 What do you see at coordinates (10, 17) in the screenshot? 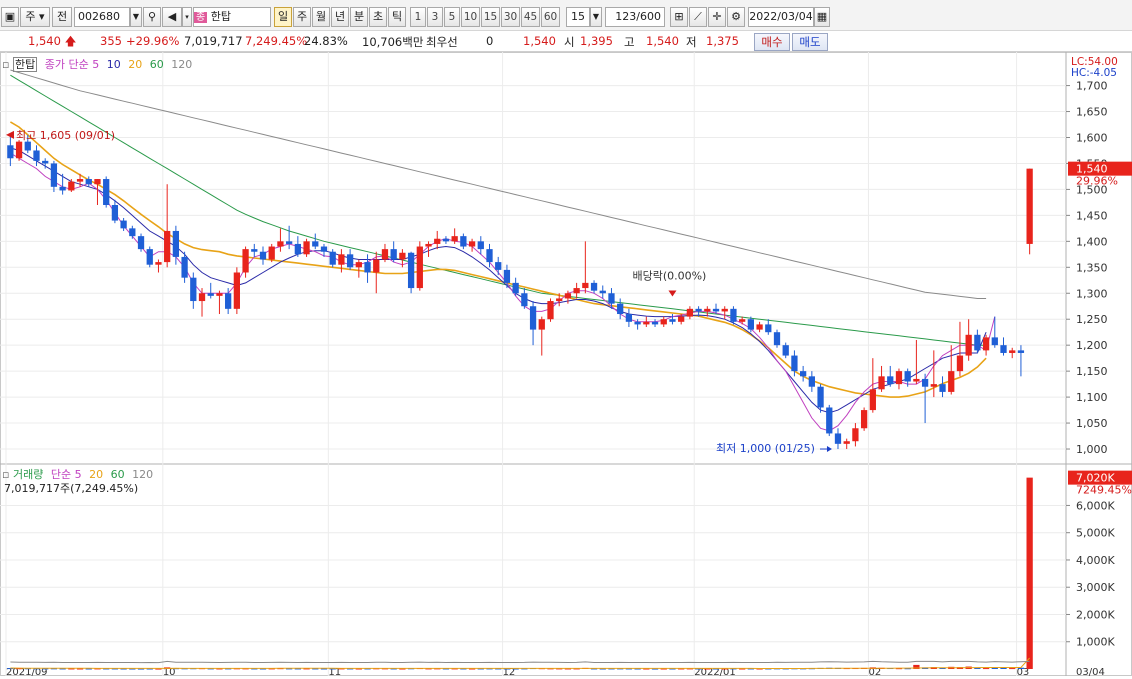
I see `window-menu-button: ▣` at bounding box center [10, 17].